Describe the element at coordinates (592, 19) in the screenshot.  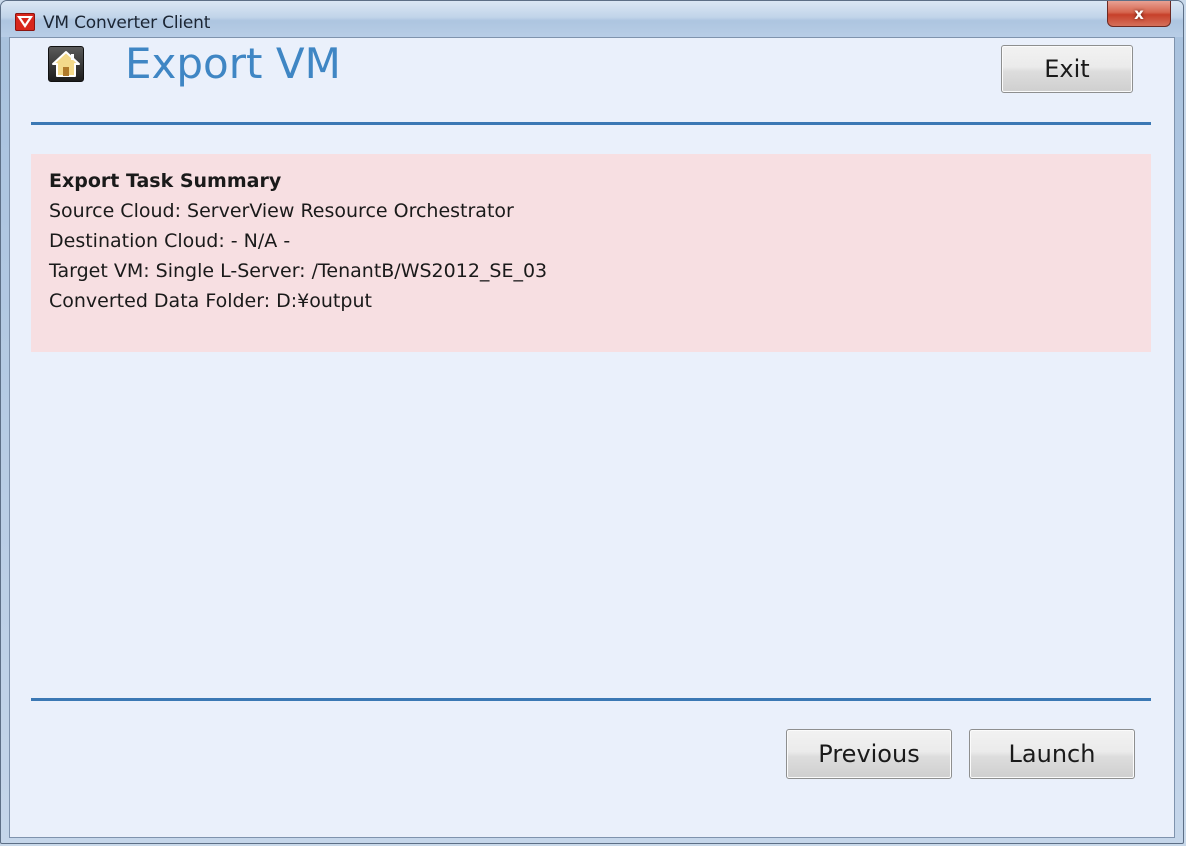
I see `title-bar: VM Converter Client x` at that location.